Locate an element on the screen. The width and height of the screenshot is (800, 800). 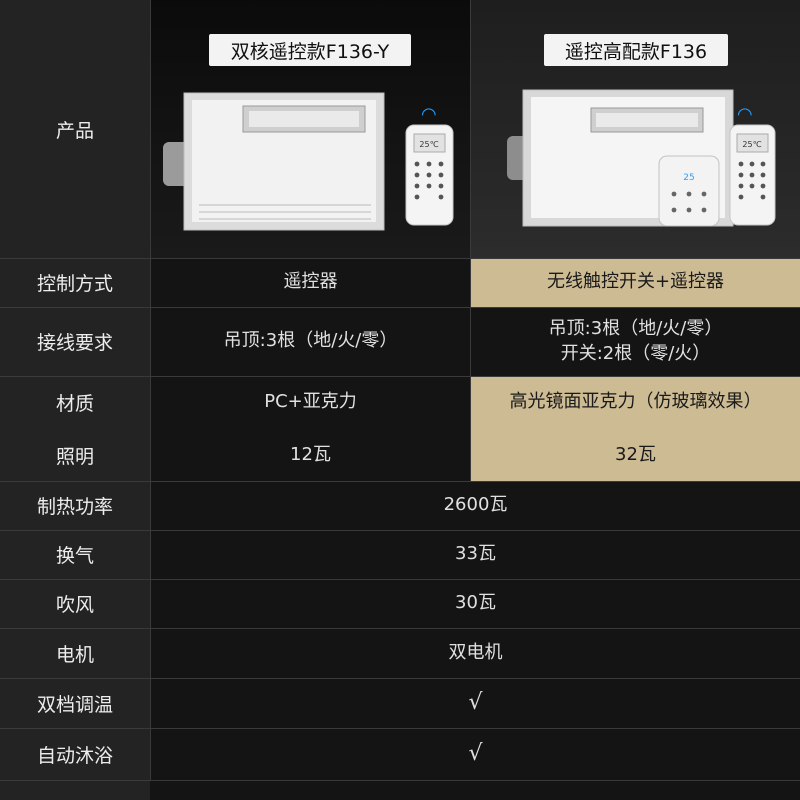
p2-wiring-line1: 吊顶:3根（地/火/零） is located at coordinates (635, 329).